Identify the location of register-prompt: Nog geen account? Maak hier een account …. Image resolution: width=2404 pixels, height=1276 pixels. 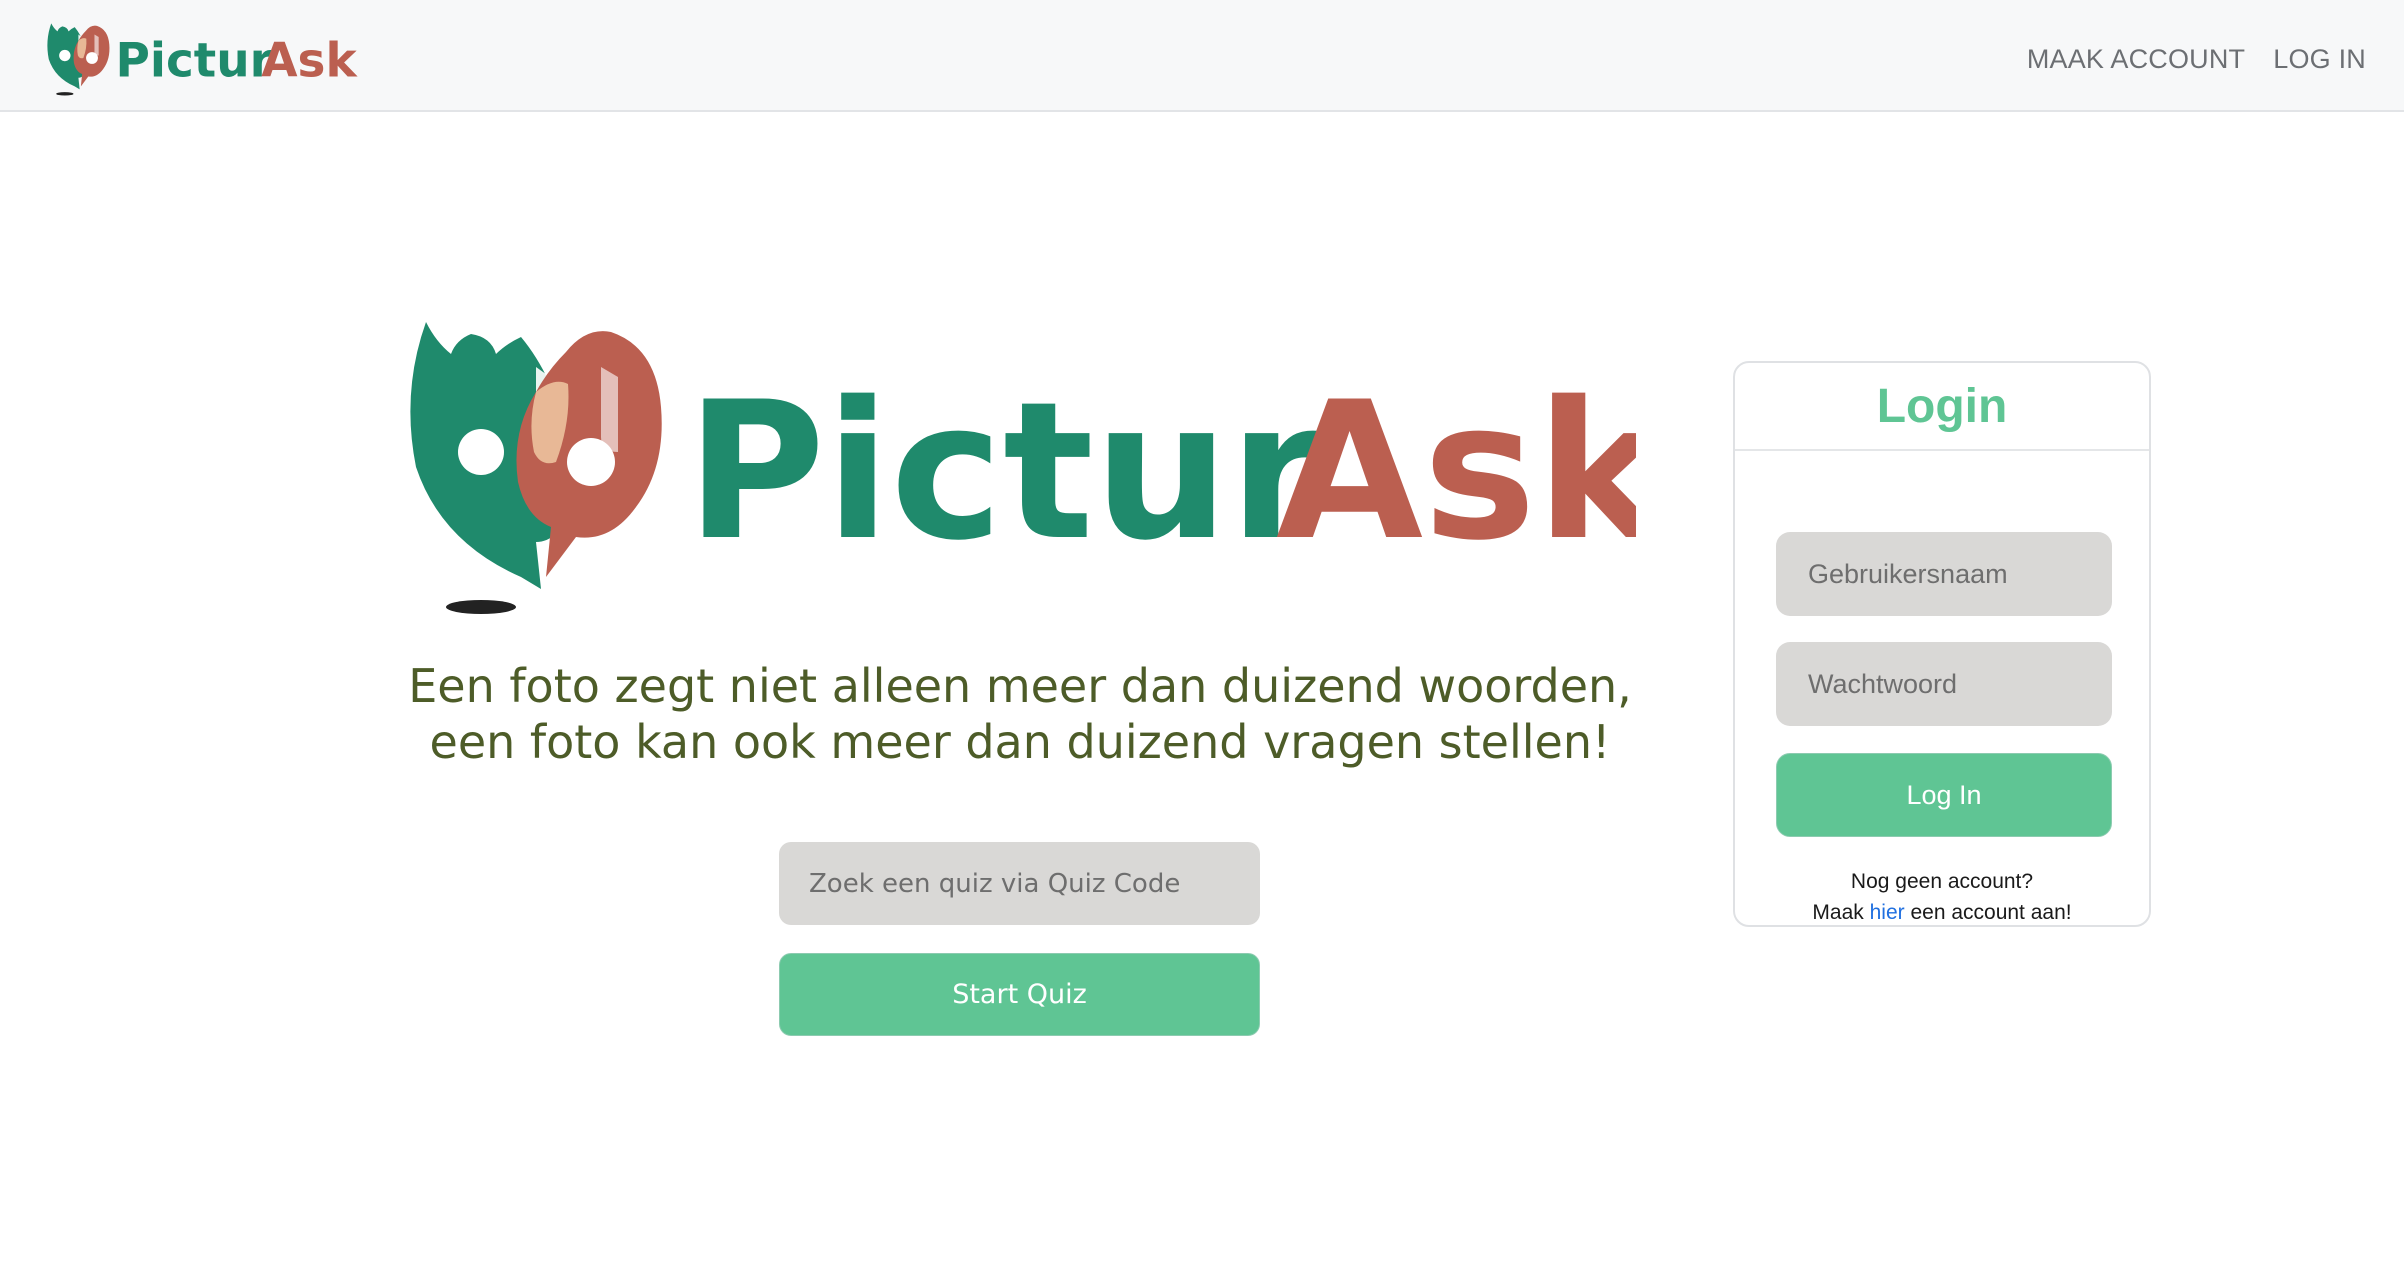
(1942, 895).